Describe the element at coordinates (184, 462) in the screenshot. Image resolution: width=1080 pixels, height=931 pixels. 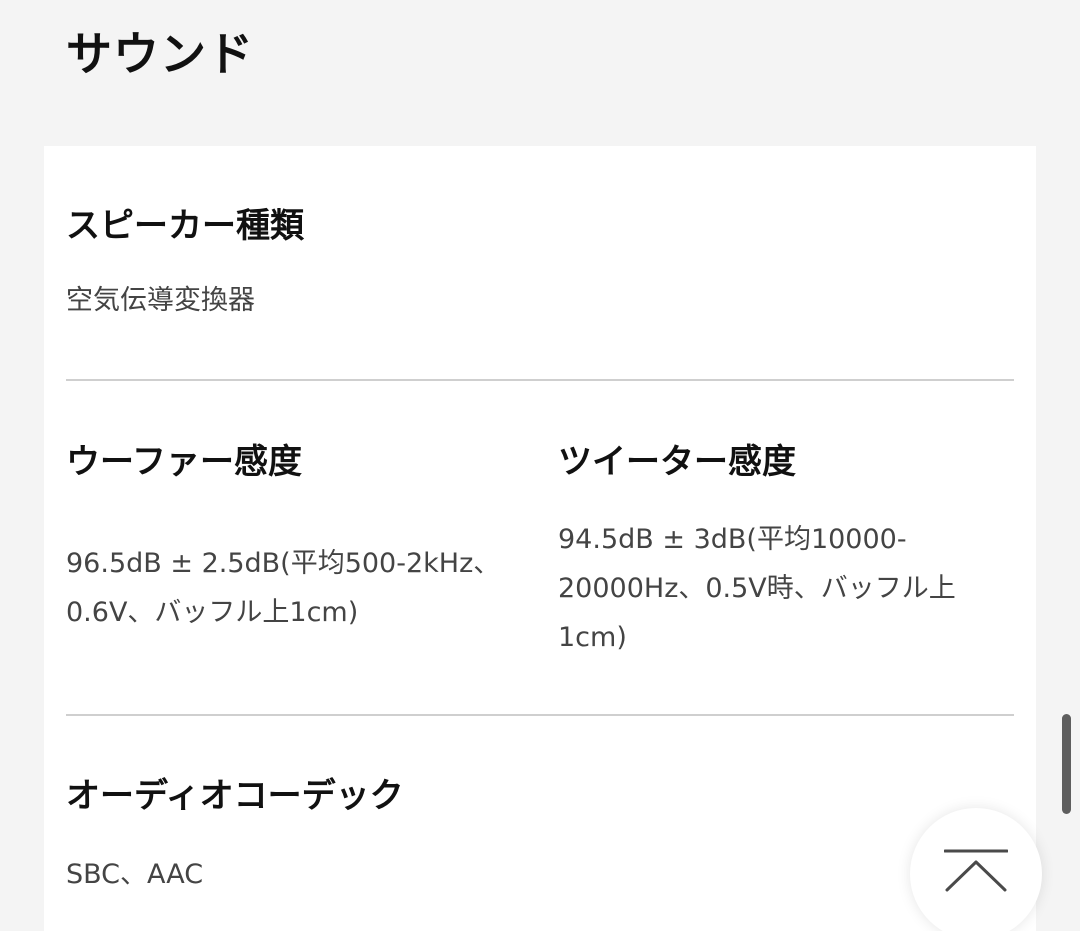
I see `woofer-sensitivity-label: ウーファー感度` at that location.